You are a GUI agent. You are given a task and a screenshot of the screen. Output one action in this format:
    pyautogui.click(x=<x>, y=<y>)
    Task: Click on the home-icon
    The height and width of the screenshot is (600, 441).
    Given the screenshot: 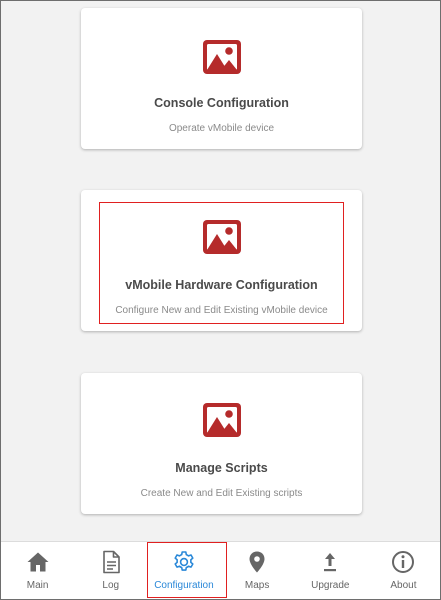 What is the action you would take?
    pyautogui.click(x=38, y=562)
    